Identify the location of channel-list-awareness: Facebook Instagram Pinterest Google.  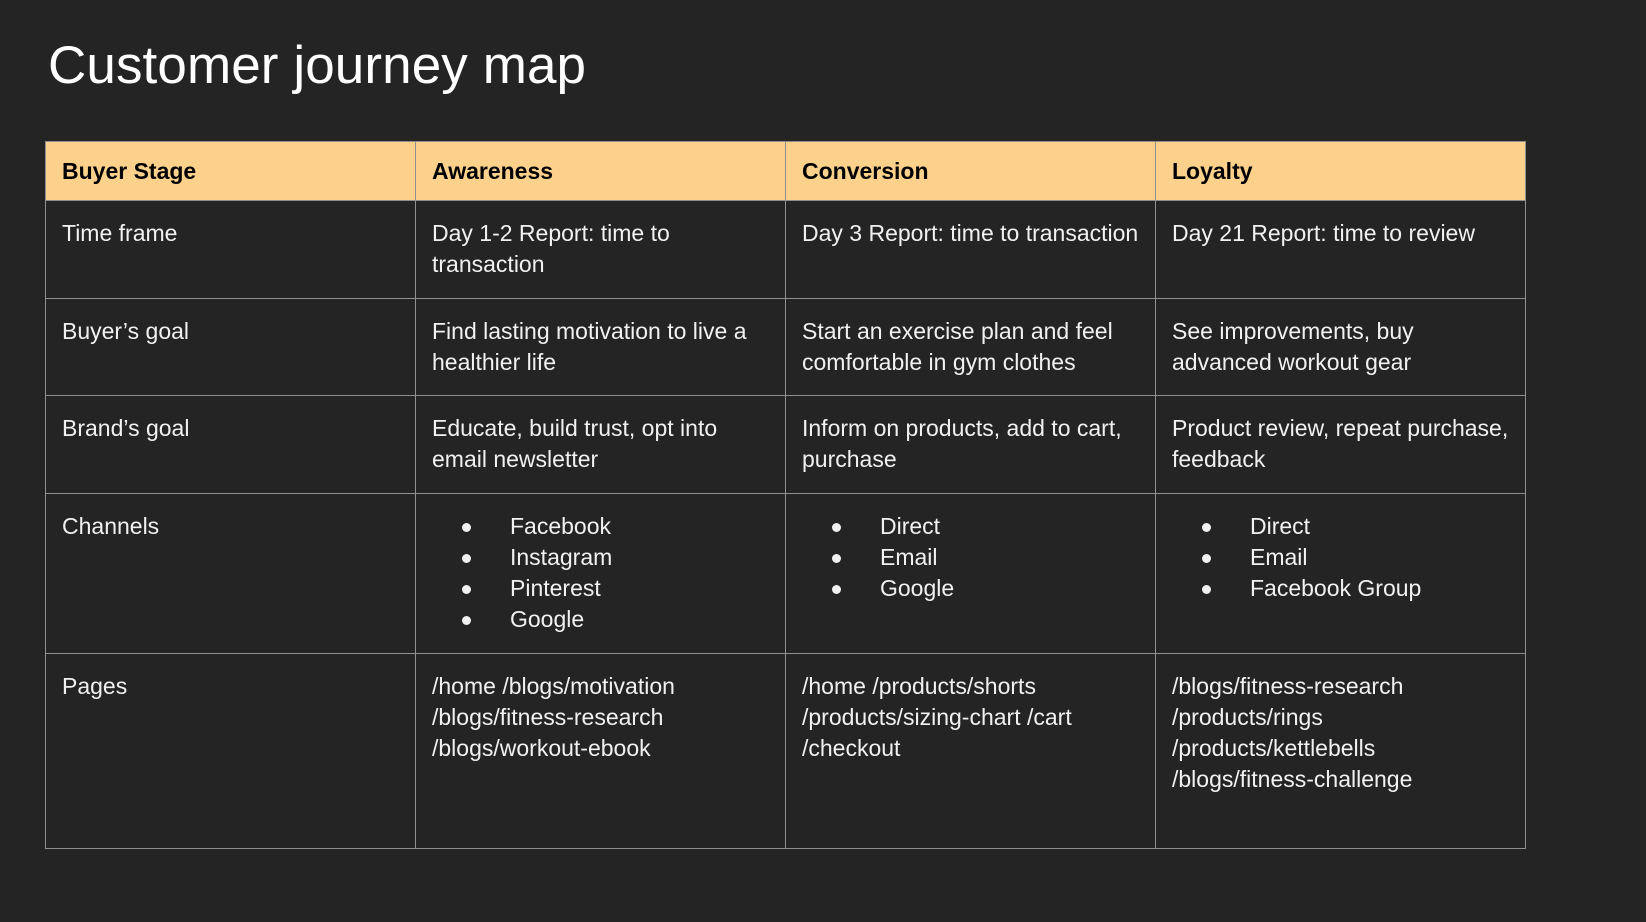
(601, 573).